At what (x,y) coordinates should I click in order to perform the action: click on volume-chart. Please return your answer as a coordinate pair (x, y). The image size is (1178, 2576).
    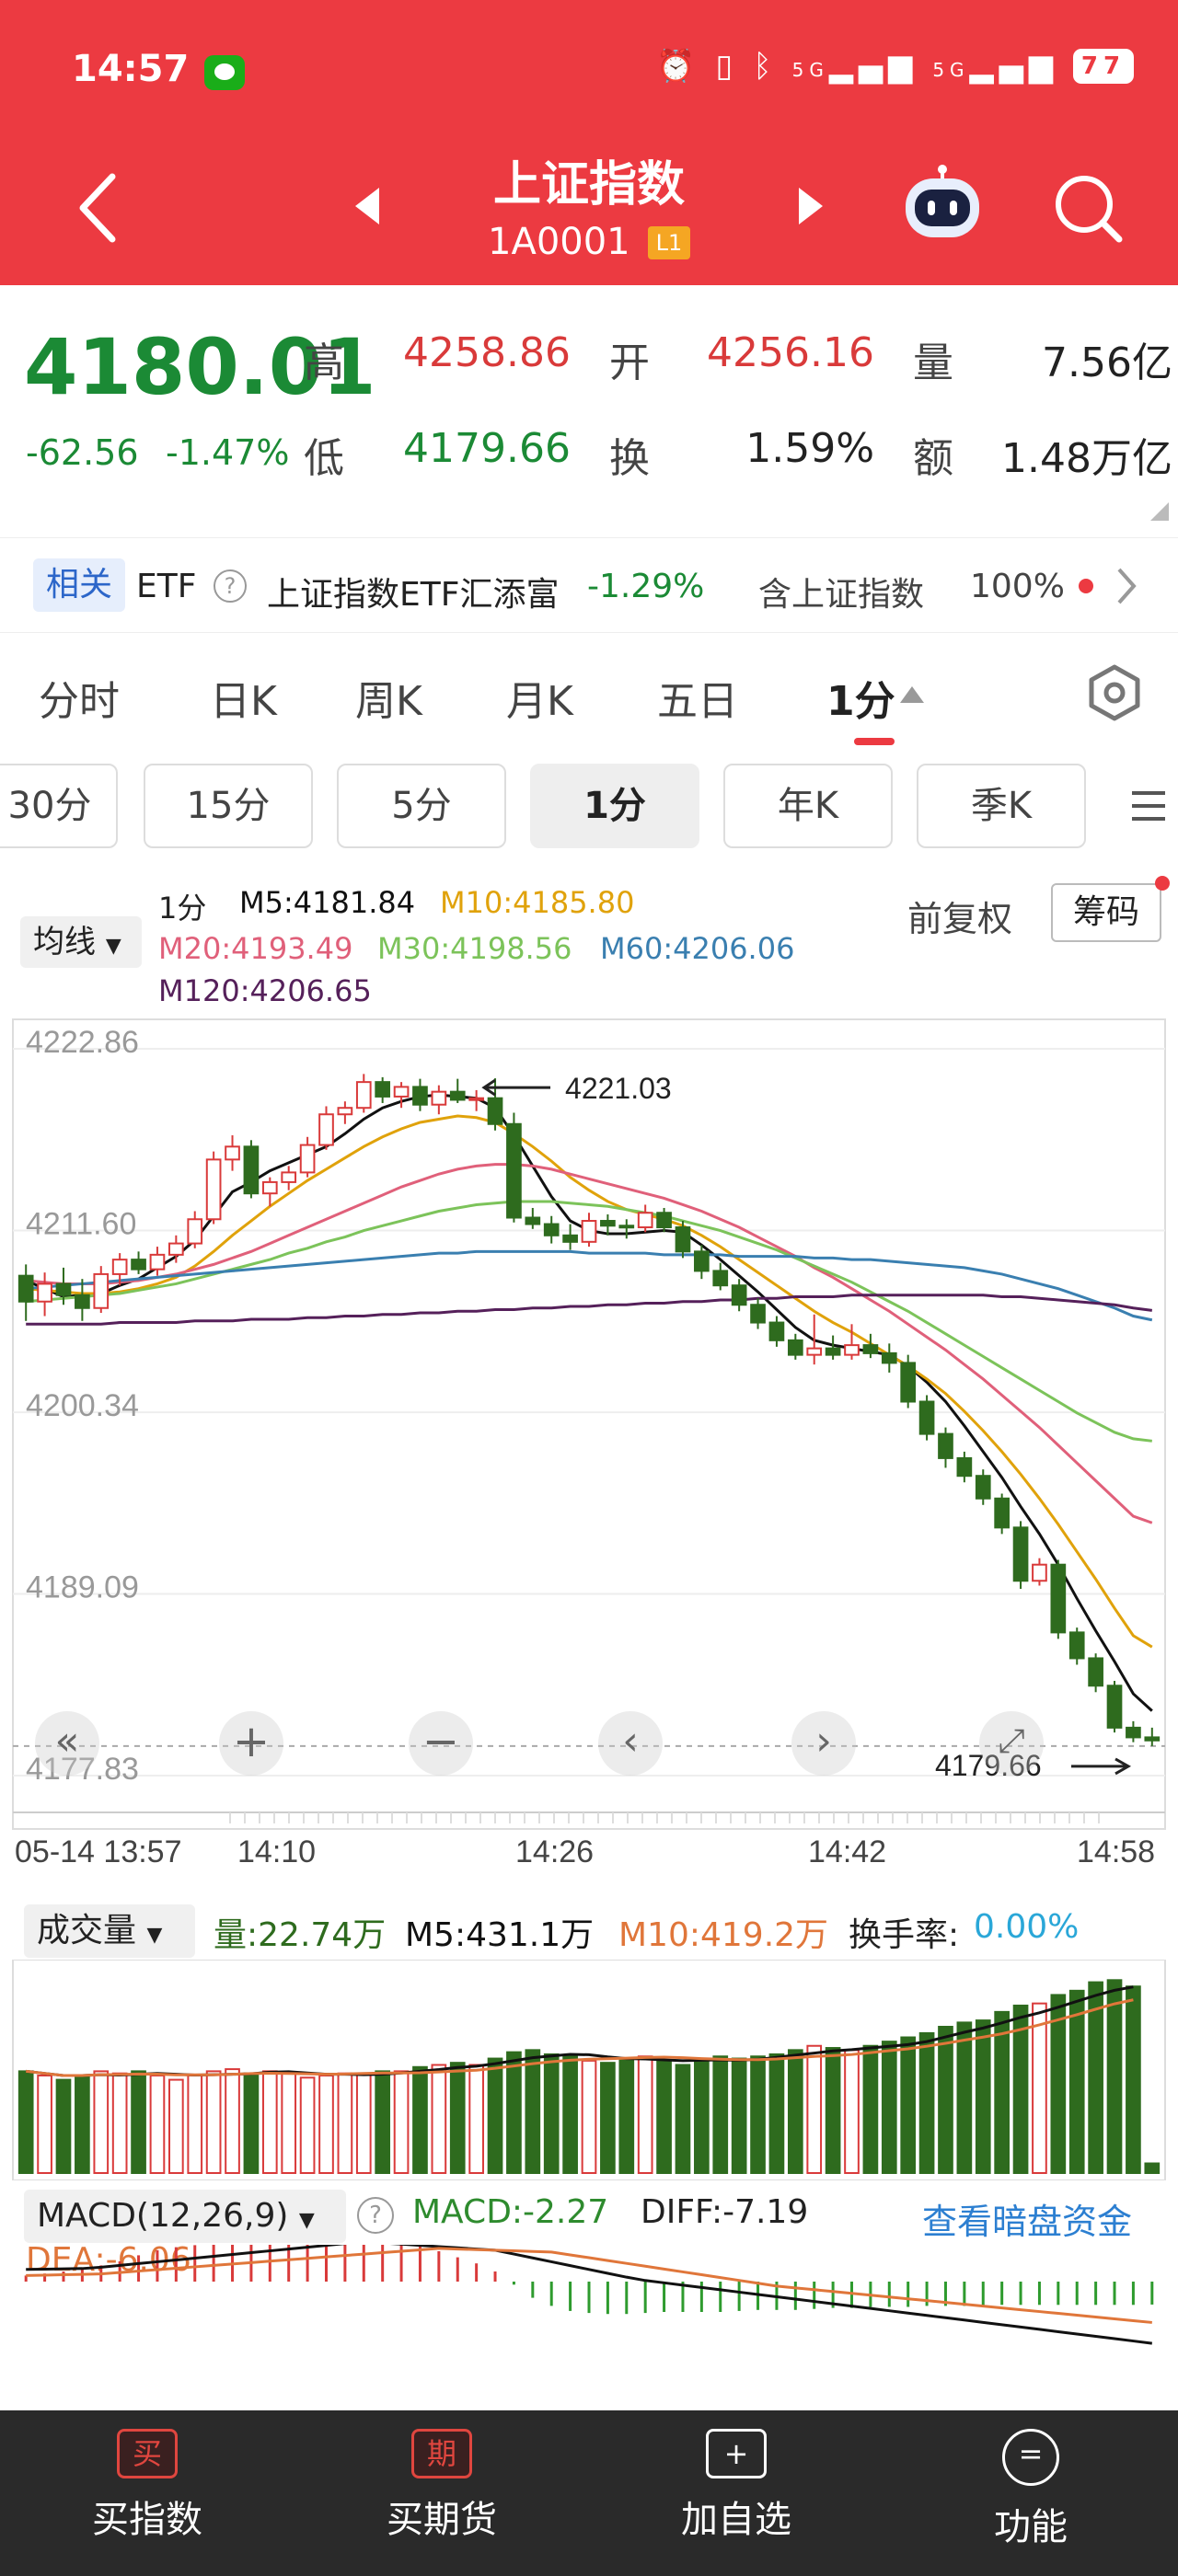
    Looking at the image, I should click on (589, 2070).